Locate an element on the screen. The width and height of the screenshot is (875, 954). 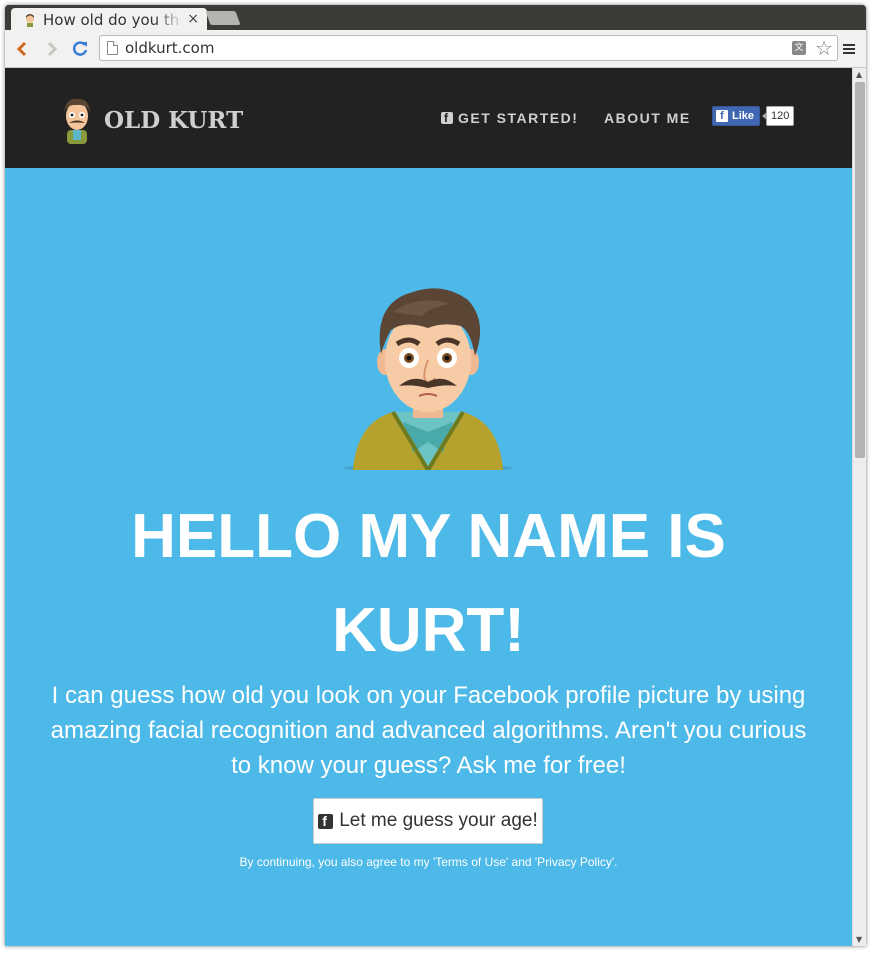
scrollbar-thumb is located at coordinates (860, 270).